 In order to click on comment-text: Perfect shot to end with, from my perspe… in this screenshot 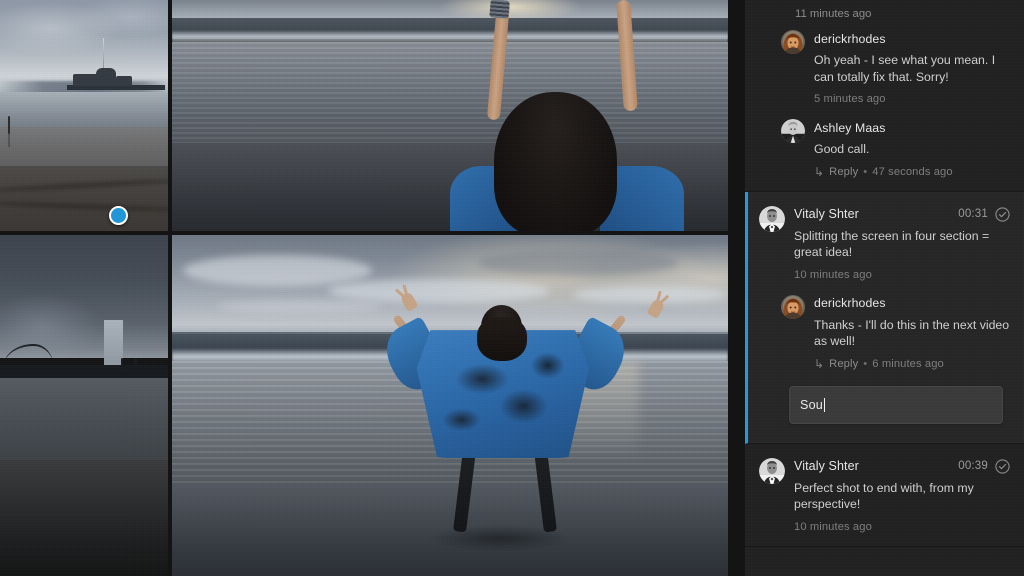, I will do `click(884, 496)`.